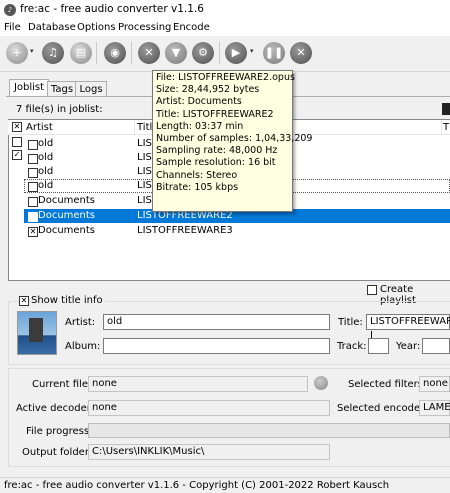  What do you see at coordinates (216, 322) in the screenshot?
I see `artist-field: old` at bounding box center [216, 322].